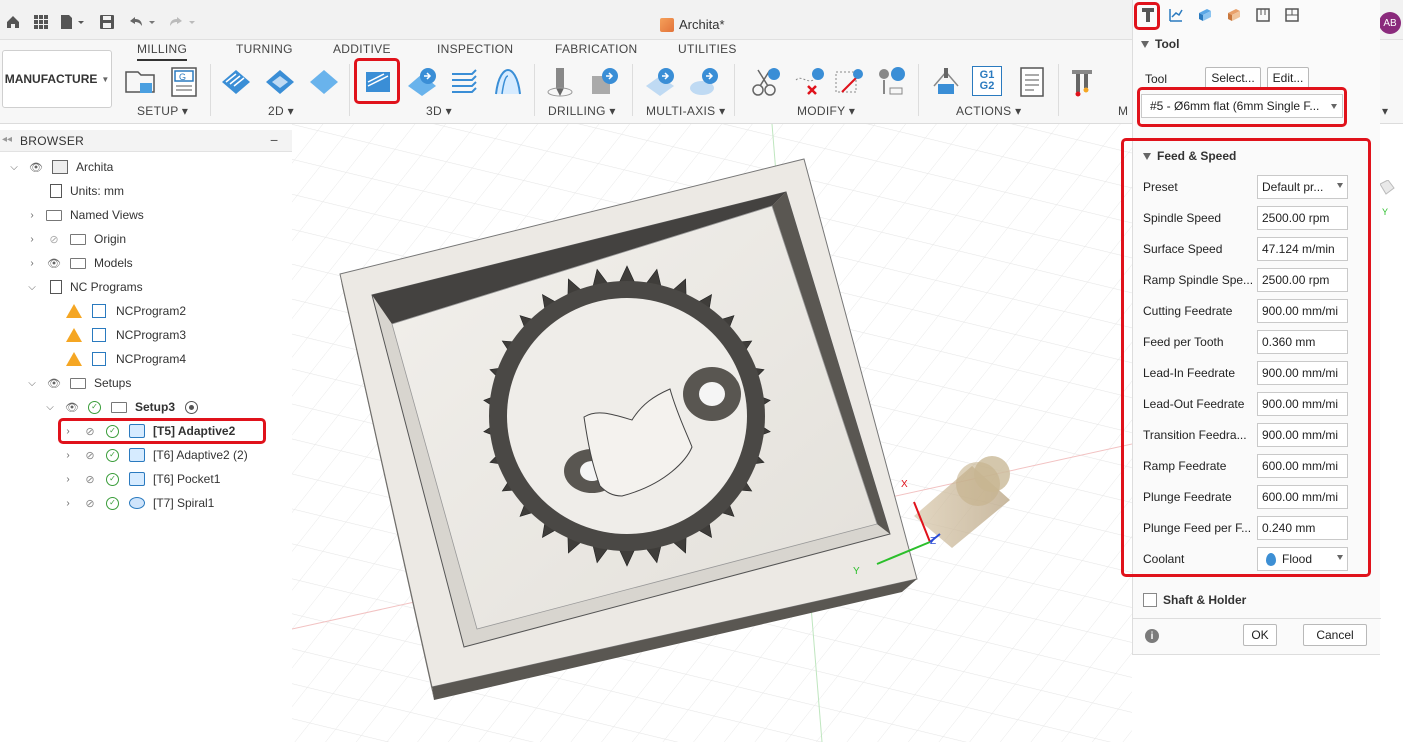 The image size is (1403, 742). What do you see at coordinates (84, 215) in the screenshot?
I see `tree-item-named-views: › Named Views` at bounding box center [84, 215].